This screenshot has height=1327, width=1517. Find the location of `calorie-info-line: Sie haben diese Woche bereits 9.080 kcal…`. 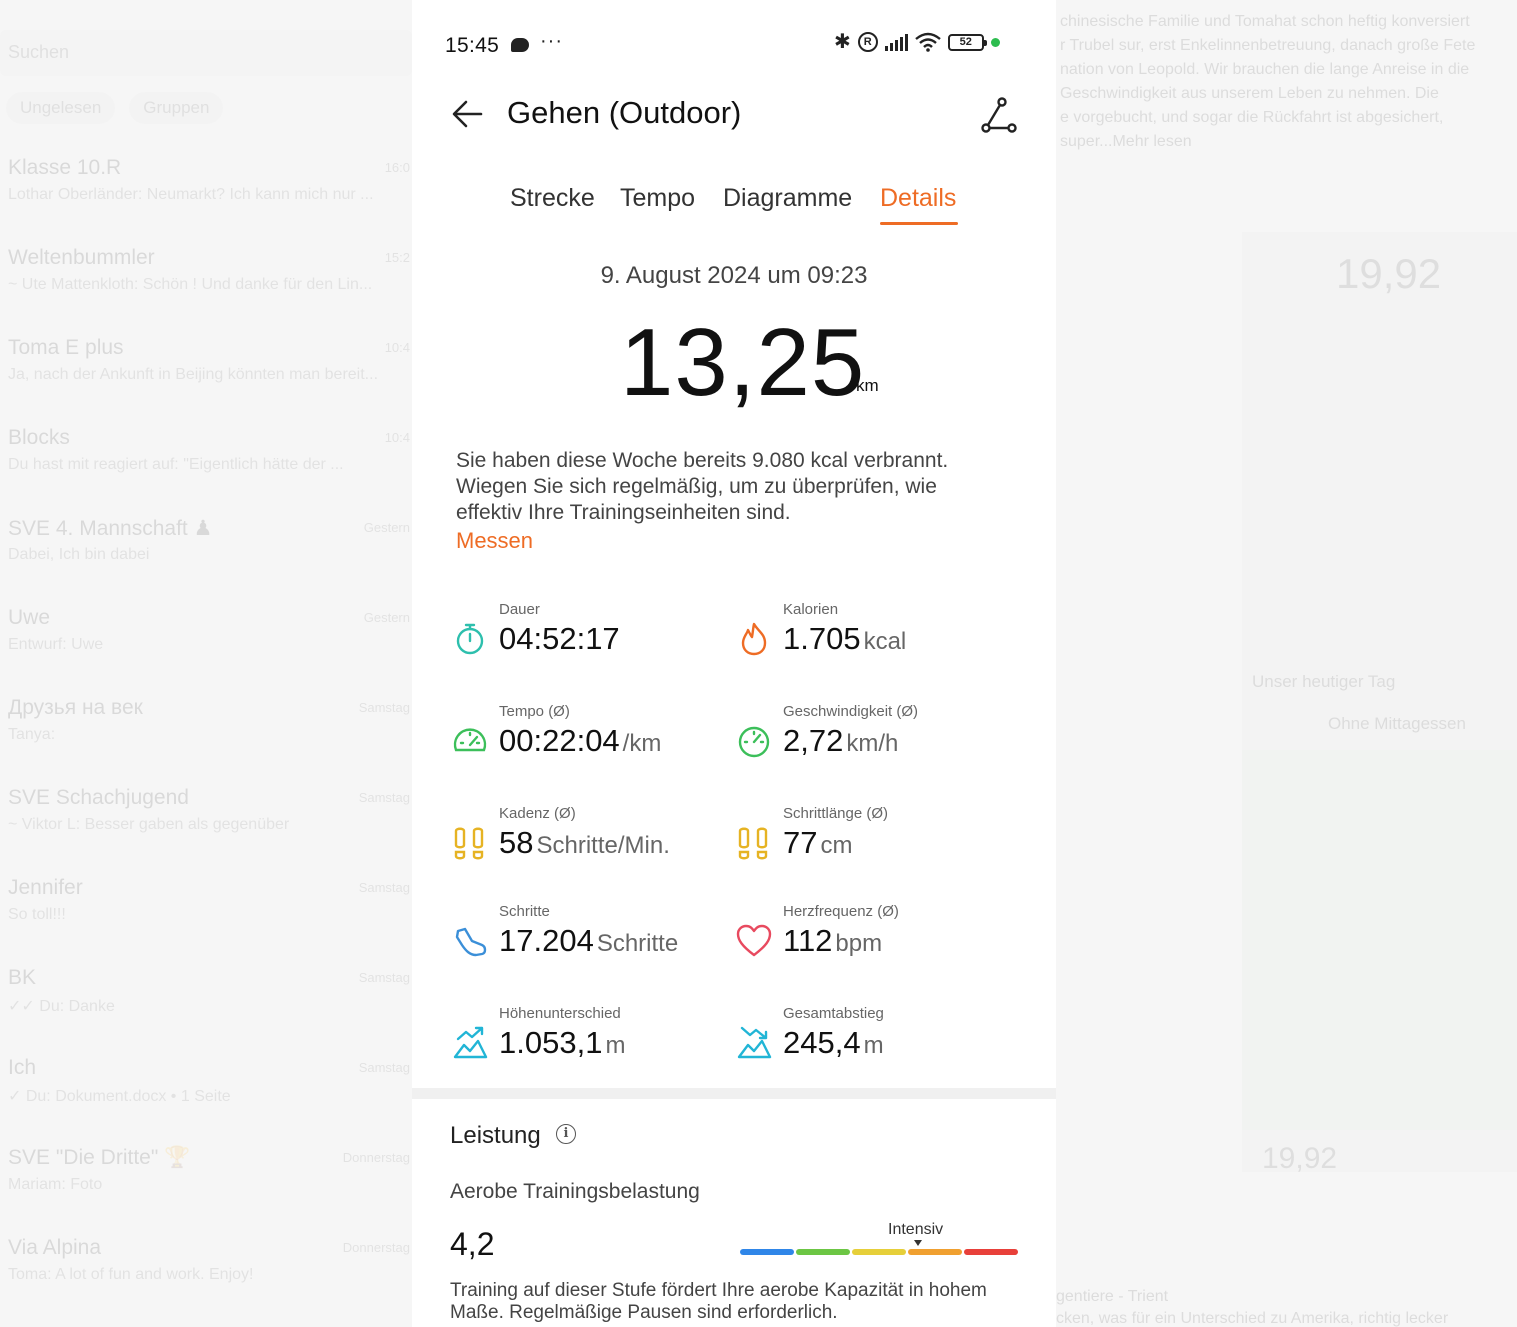

calorie-info-line: Sie haben diese Woche bereits 9.080 kcal… is located at coordinates (702, 460).